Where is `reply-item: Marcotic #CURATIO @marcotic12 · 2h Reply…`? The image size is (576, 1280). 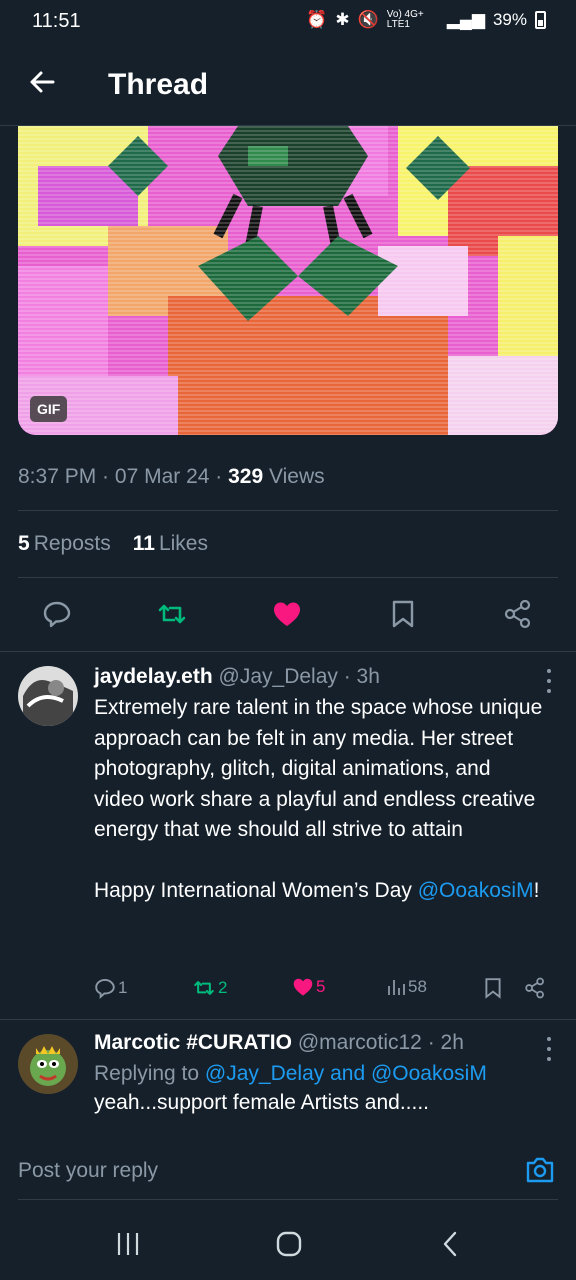 reply-item: Marcotic #CURATIO @marcotic12 · 2h Reply… is located at coordinates (288, 1076).